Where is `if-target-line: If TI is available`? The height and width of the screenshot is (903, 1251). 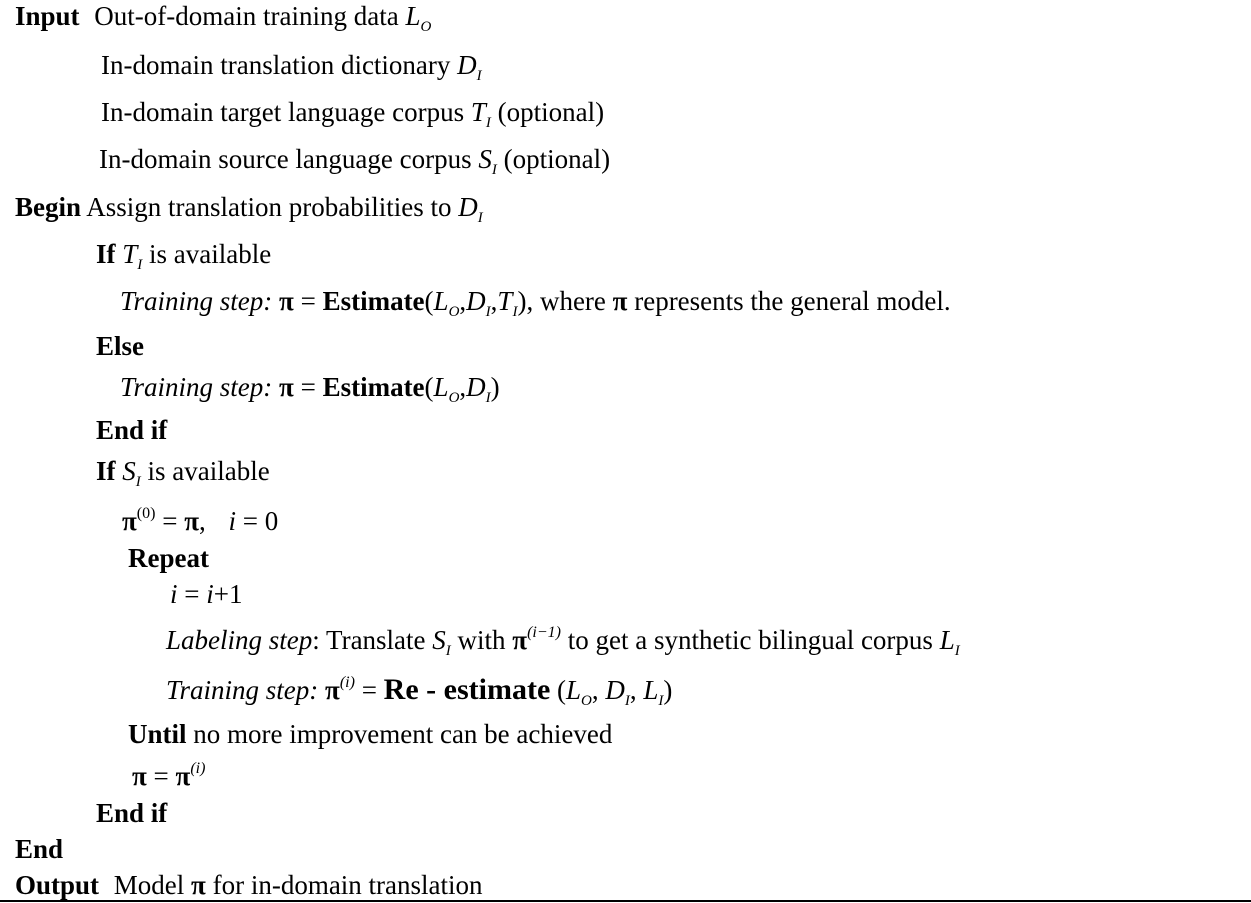 if-target-line: If TI is available is located at coordinates (184, 255).